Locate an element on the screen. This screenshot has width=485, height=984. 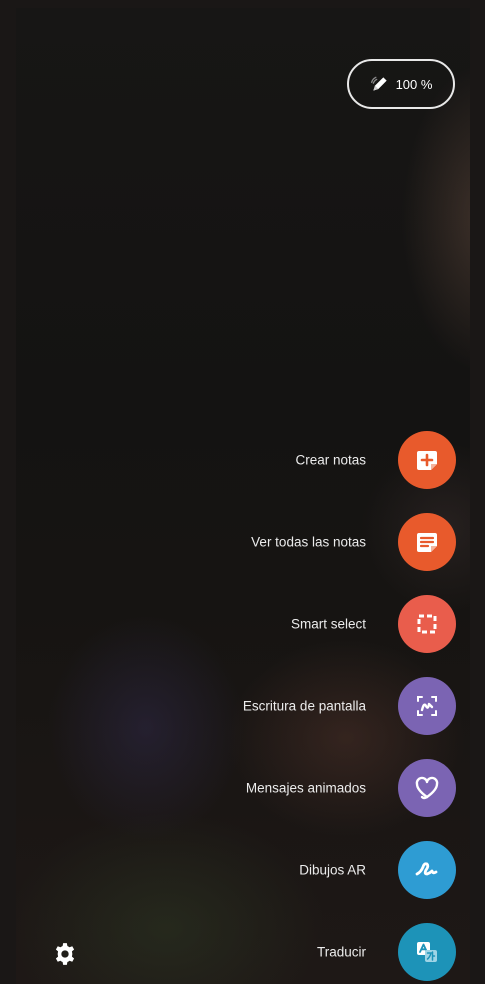
menu-item-label: Dibujos AR is located at coordinates (332, 870).